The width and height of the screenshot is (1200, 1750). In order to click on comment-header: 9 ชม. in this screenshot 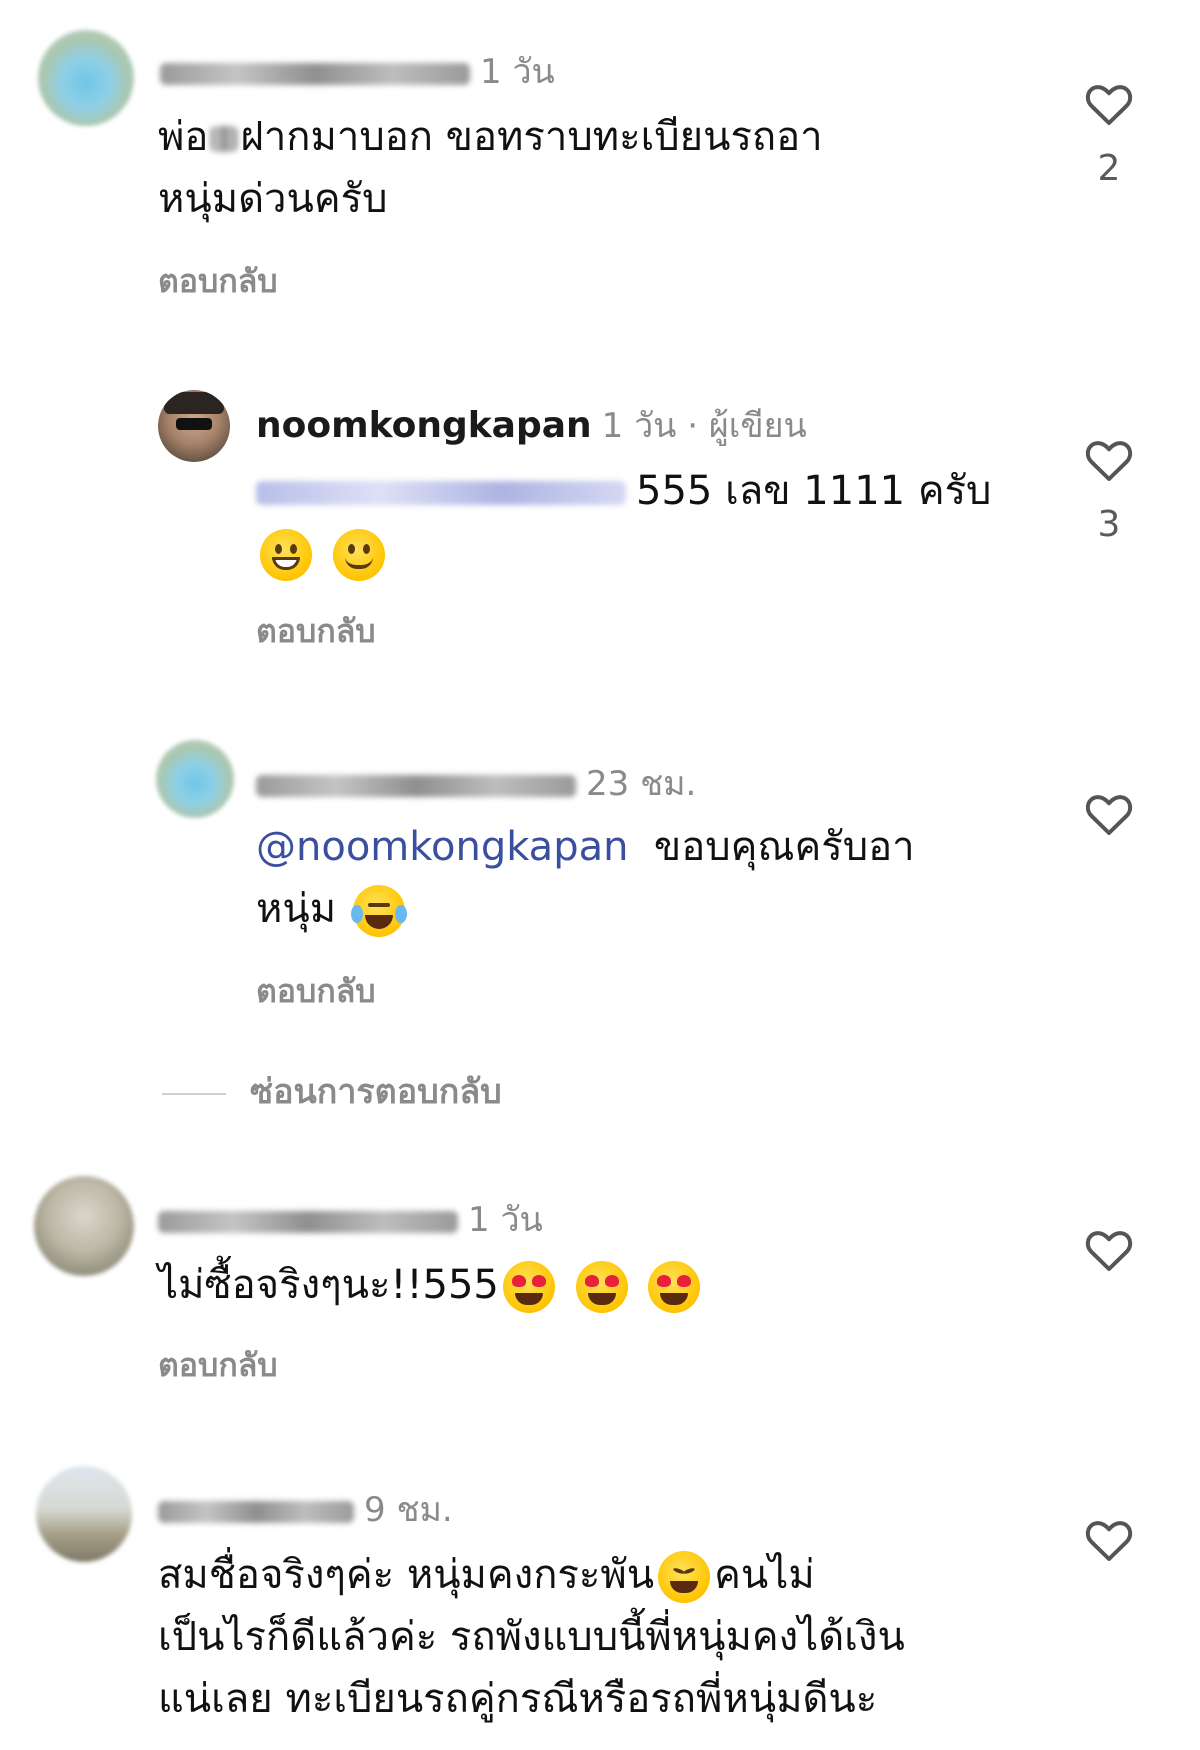, I will do `click(305, 1509)`.